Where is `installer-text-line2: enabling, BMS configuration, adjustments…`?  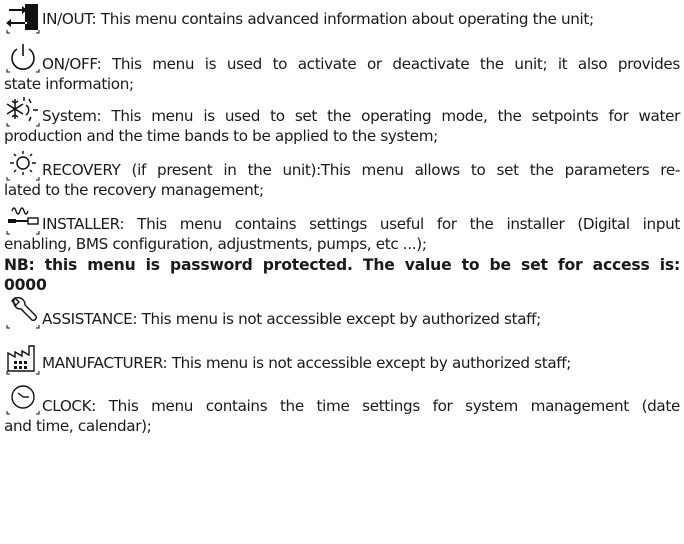
installer-text-line2: enabling, BMS configuration, adjustments… is located at coordinates (215, 244).